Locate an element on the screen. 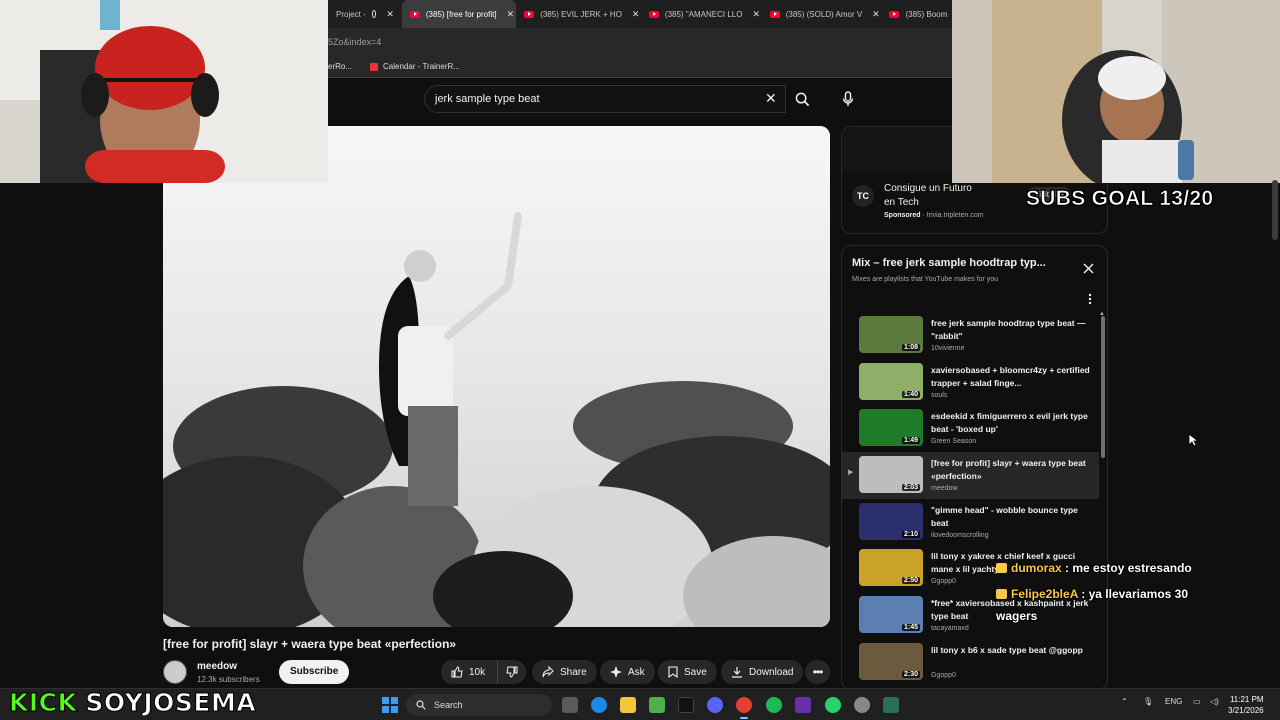  channel-avatar is located at coordinates (175, 672).